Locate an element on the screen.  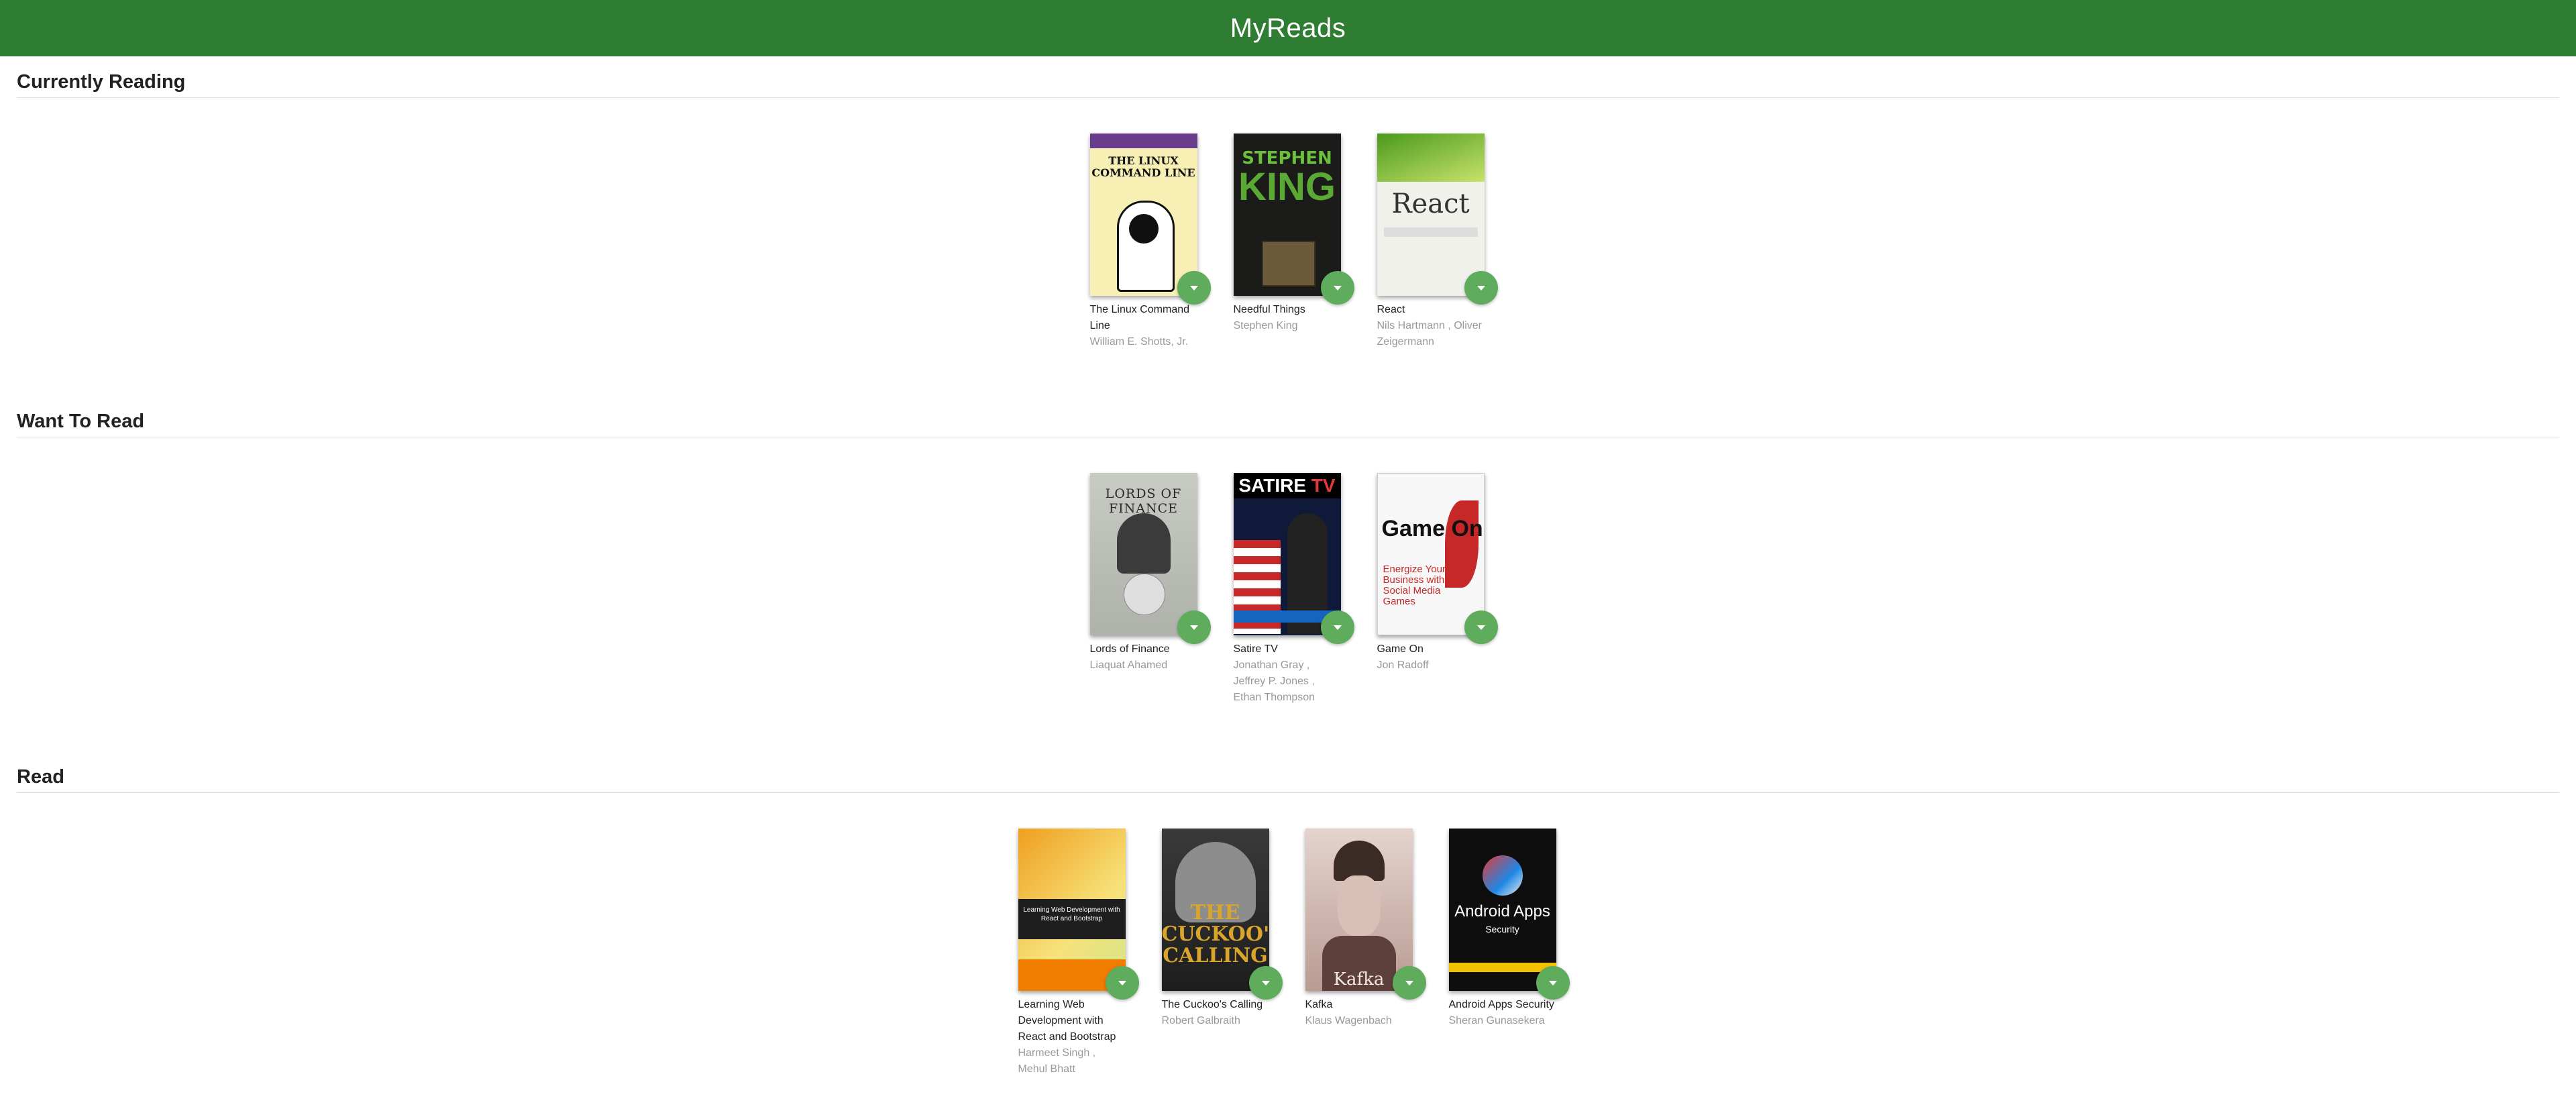
cover-text: React is located at coordinates (1430, 204).